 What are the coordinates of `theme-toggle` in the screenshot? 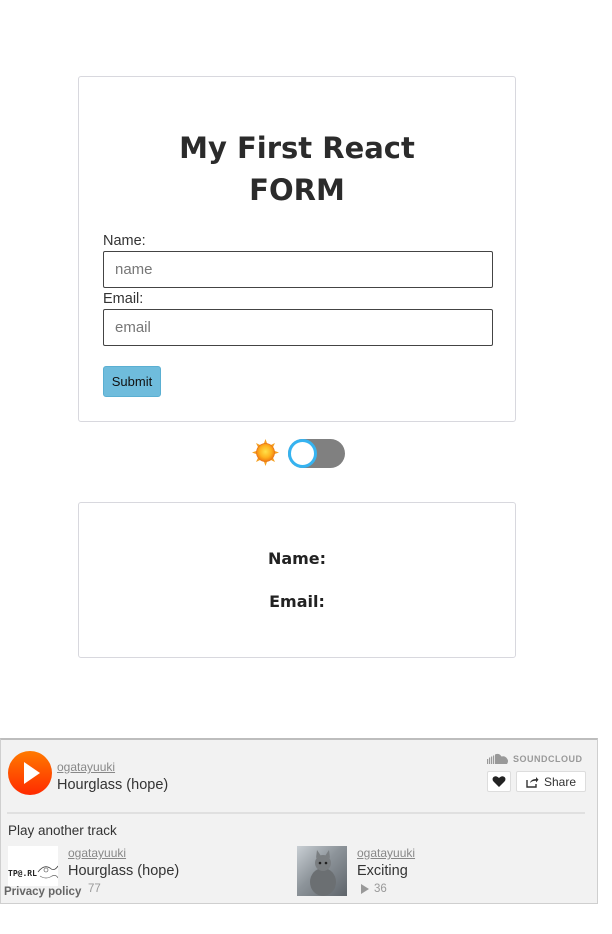 It's located at (316, 453).